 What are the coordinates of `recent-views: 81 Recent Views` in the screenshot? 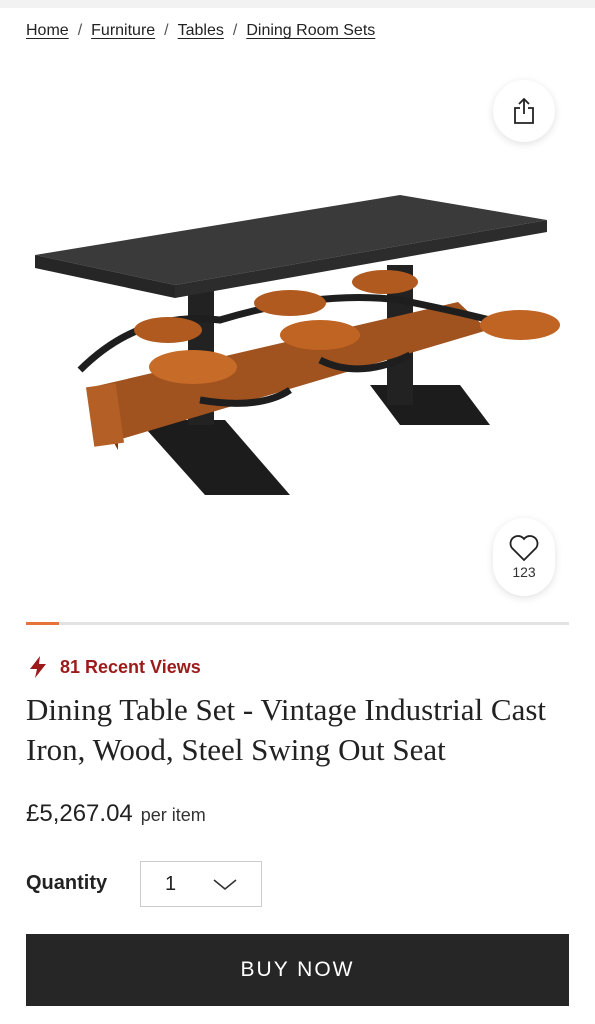 It's located at (115, 667).